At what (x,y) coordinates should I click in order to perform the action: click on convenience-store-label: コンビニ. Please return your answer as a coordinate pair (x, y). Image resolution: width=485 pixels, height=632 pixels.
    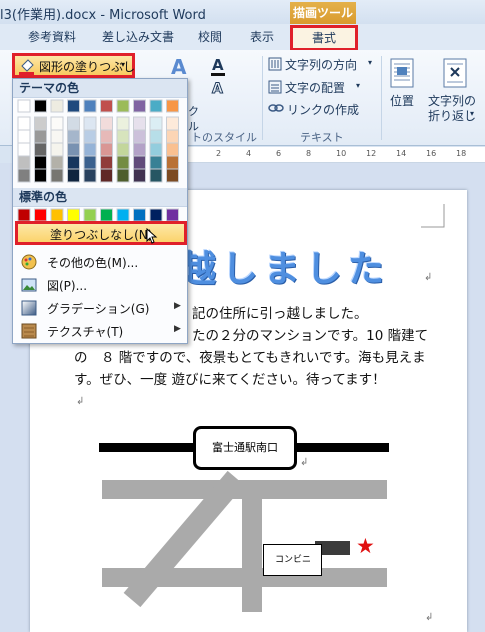
    Looking at the image, I should click on (292, 560).